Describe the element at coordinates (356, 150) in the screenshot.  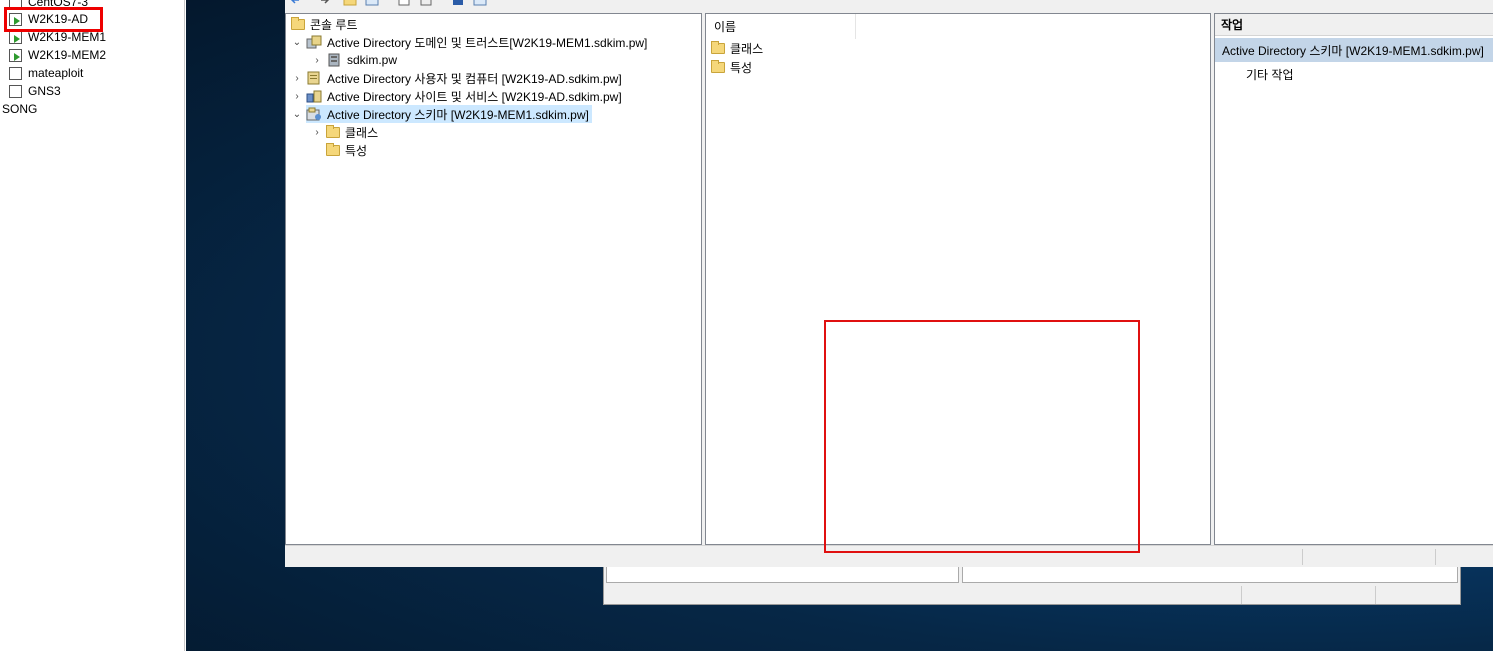
I see `tree-item-label: 특성` at that location.